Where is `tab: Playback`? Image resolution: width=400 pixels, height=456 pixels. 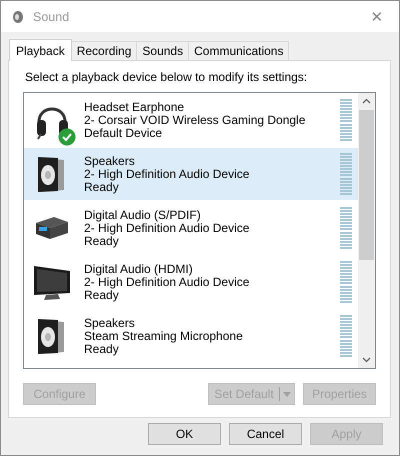 tab: Playback is located at coordinates (40, 50).